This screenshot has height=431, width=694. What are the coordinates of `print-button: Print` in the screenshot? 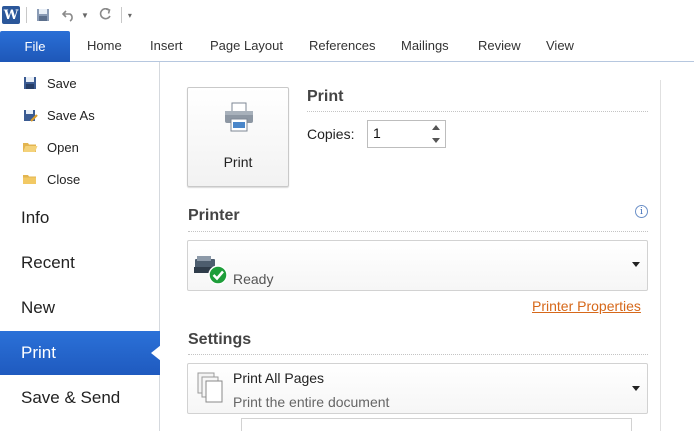 It's located at (238, 137).